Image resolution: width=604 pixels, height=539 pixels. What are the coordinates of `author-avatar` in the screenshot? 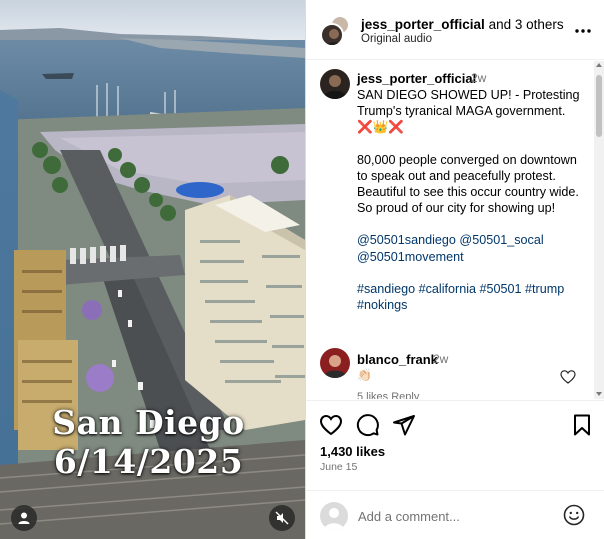 It's located at (332, 35).